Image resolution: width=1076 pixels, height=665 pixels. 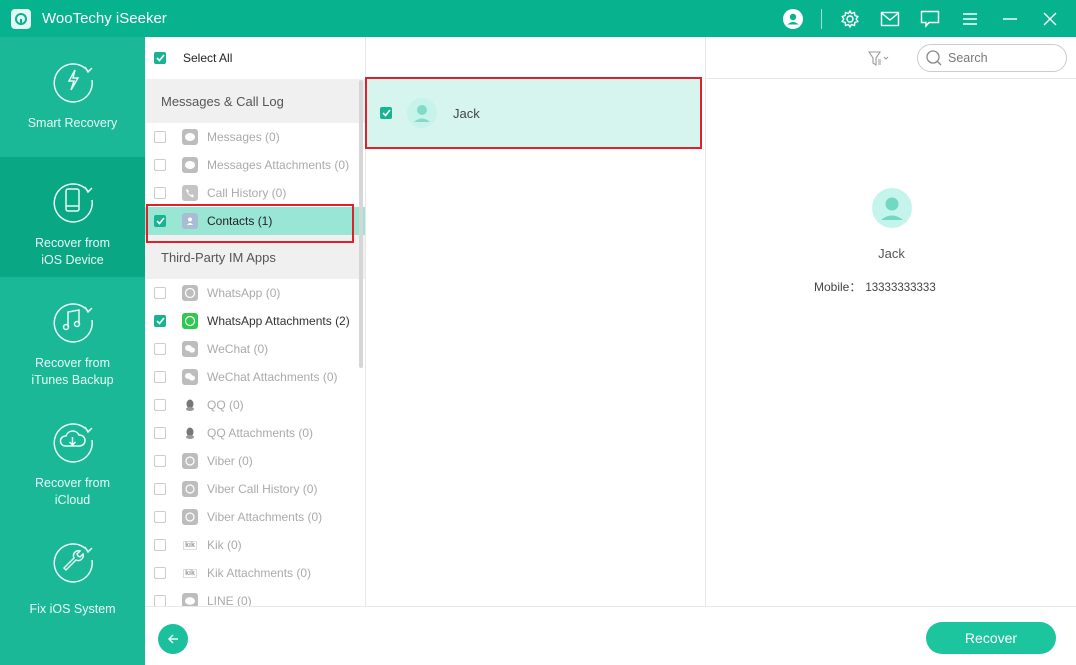 I want to click on category-item: Messages Attachments (0), so click(x=255, y=165).